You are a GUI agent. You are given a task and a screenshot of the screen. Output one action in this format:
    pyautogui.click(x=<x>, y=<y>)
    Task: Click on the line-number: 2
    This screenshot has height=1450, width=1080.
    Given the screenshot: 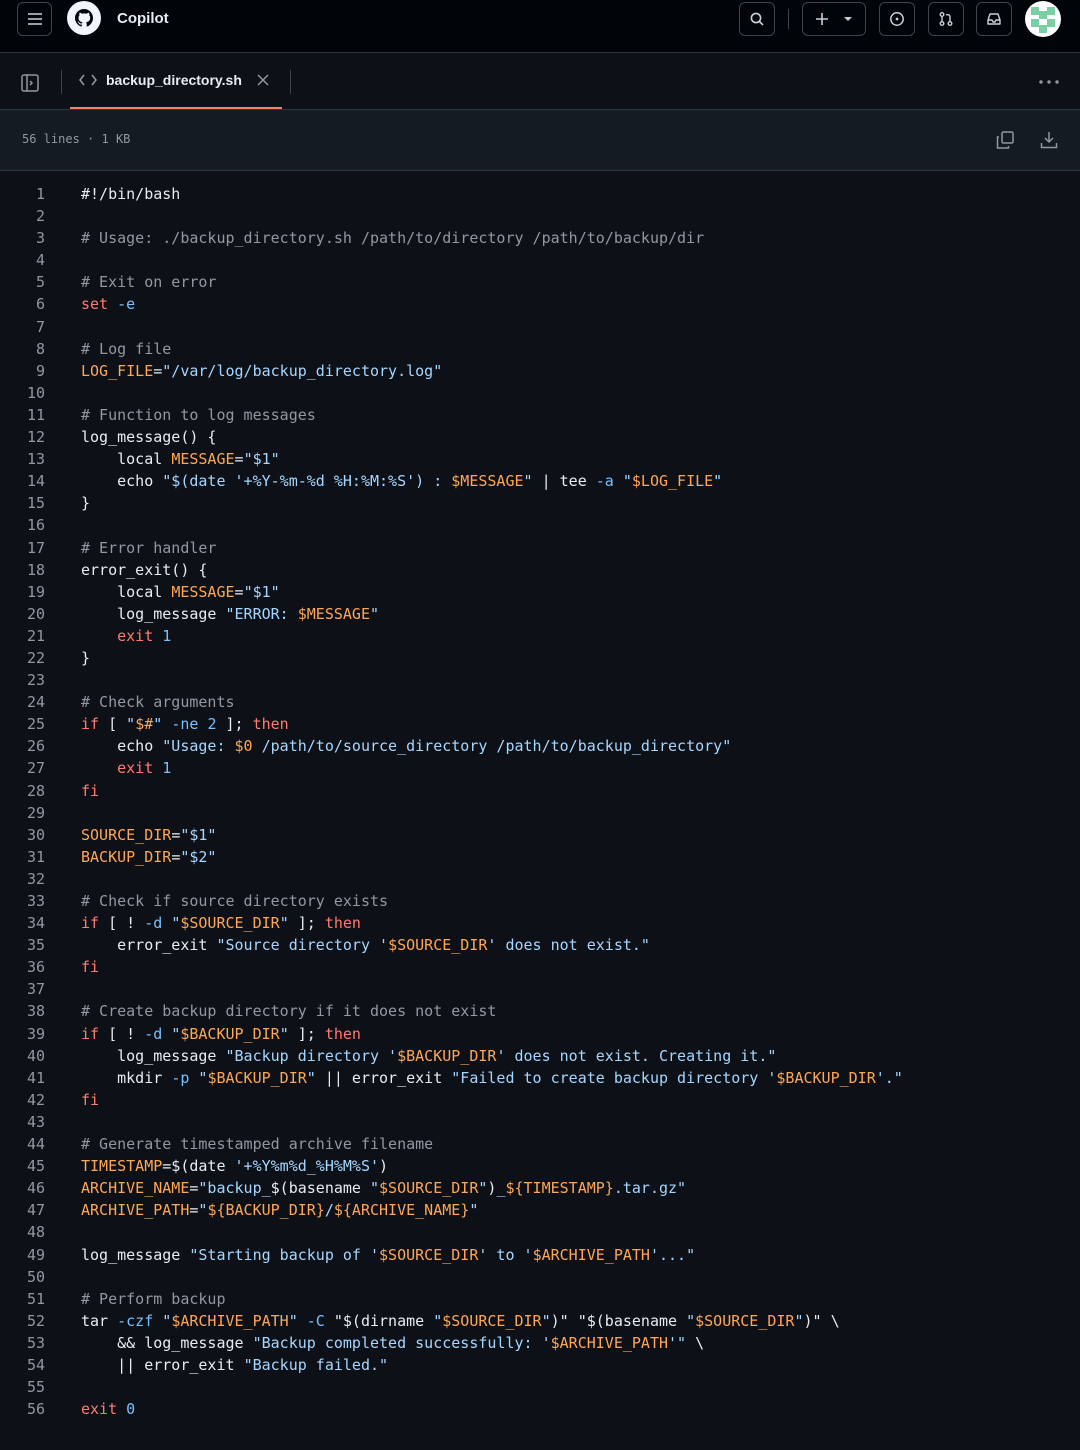 What is the action you would take?
    pyautogui.click(x=22, y=216)
    